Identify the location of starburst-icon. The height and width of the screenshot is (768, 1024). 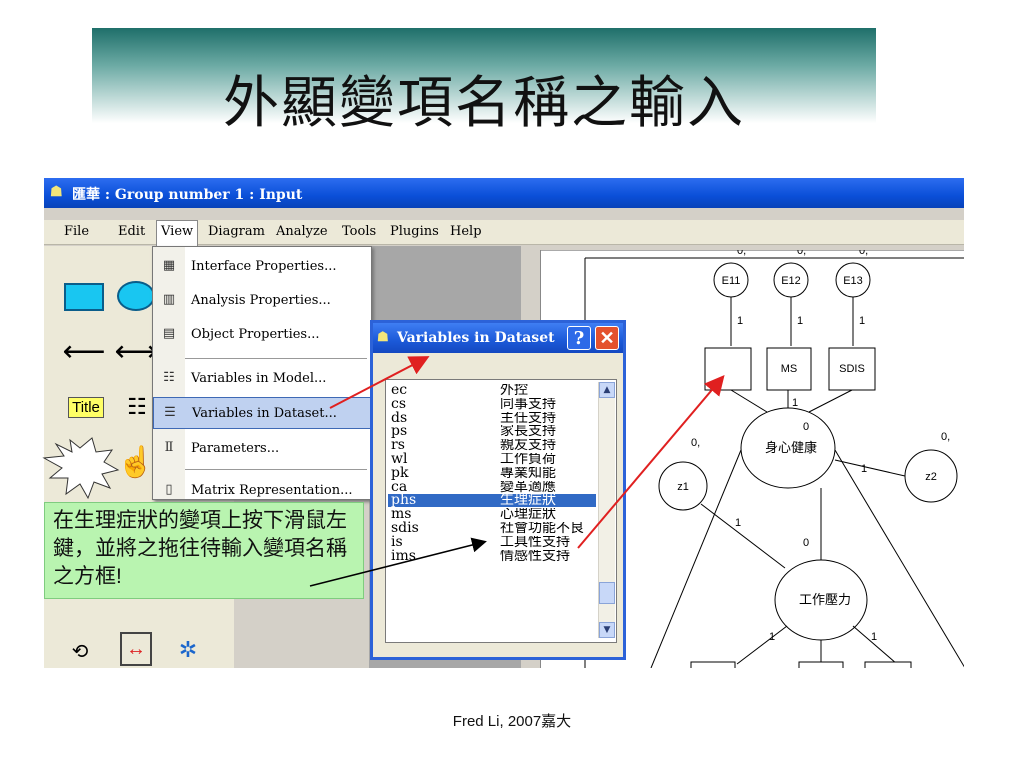
(81, 468).